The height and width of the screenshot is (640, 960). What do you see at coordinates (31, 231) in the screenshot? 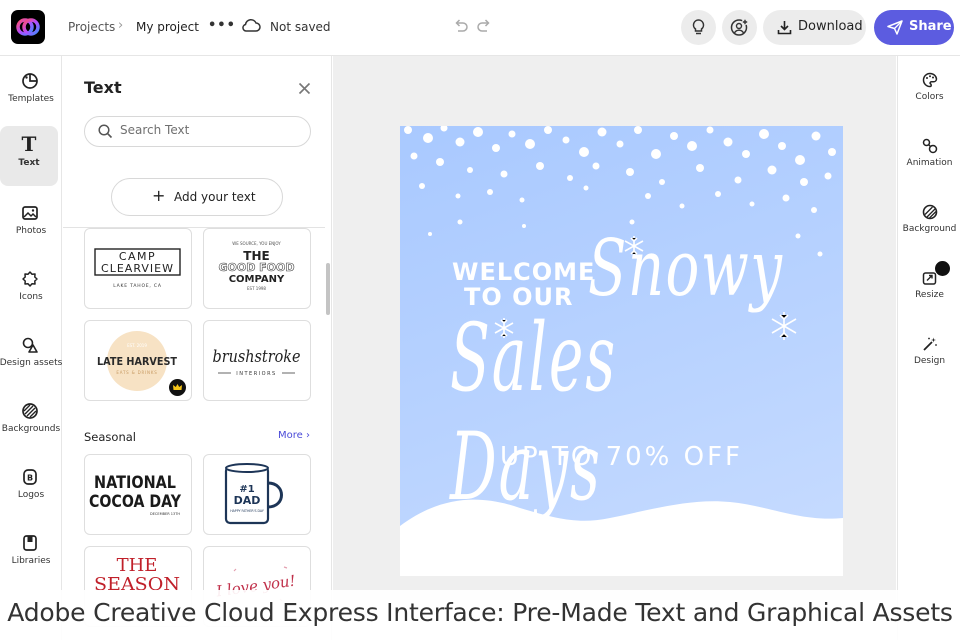
I see `rail-item-label: Photos` at bounding box center [31, 231].